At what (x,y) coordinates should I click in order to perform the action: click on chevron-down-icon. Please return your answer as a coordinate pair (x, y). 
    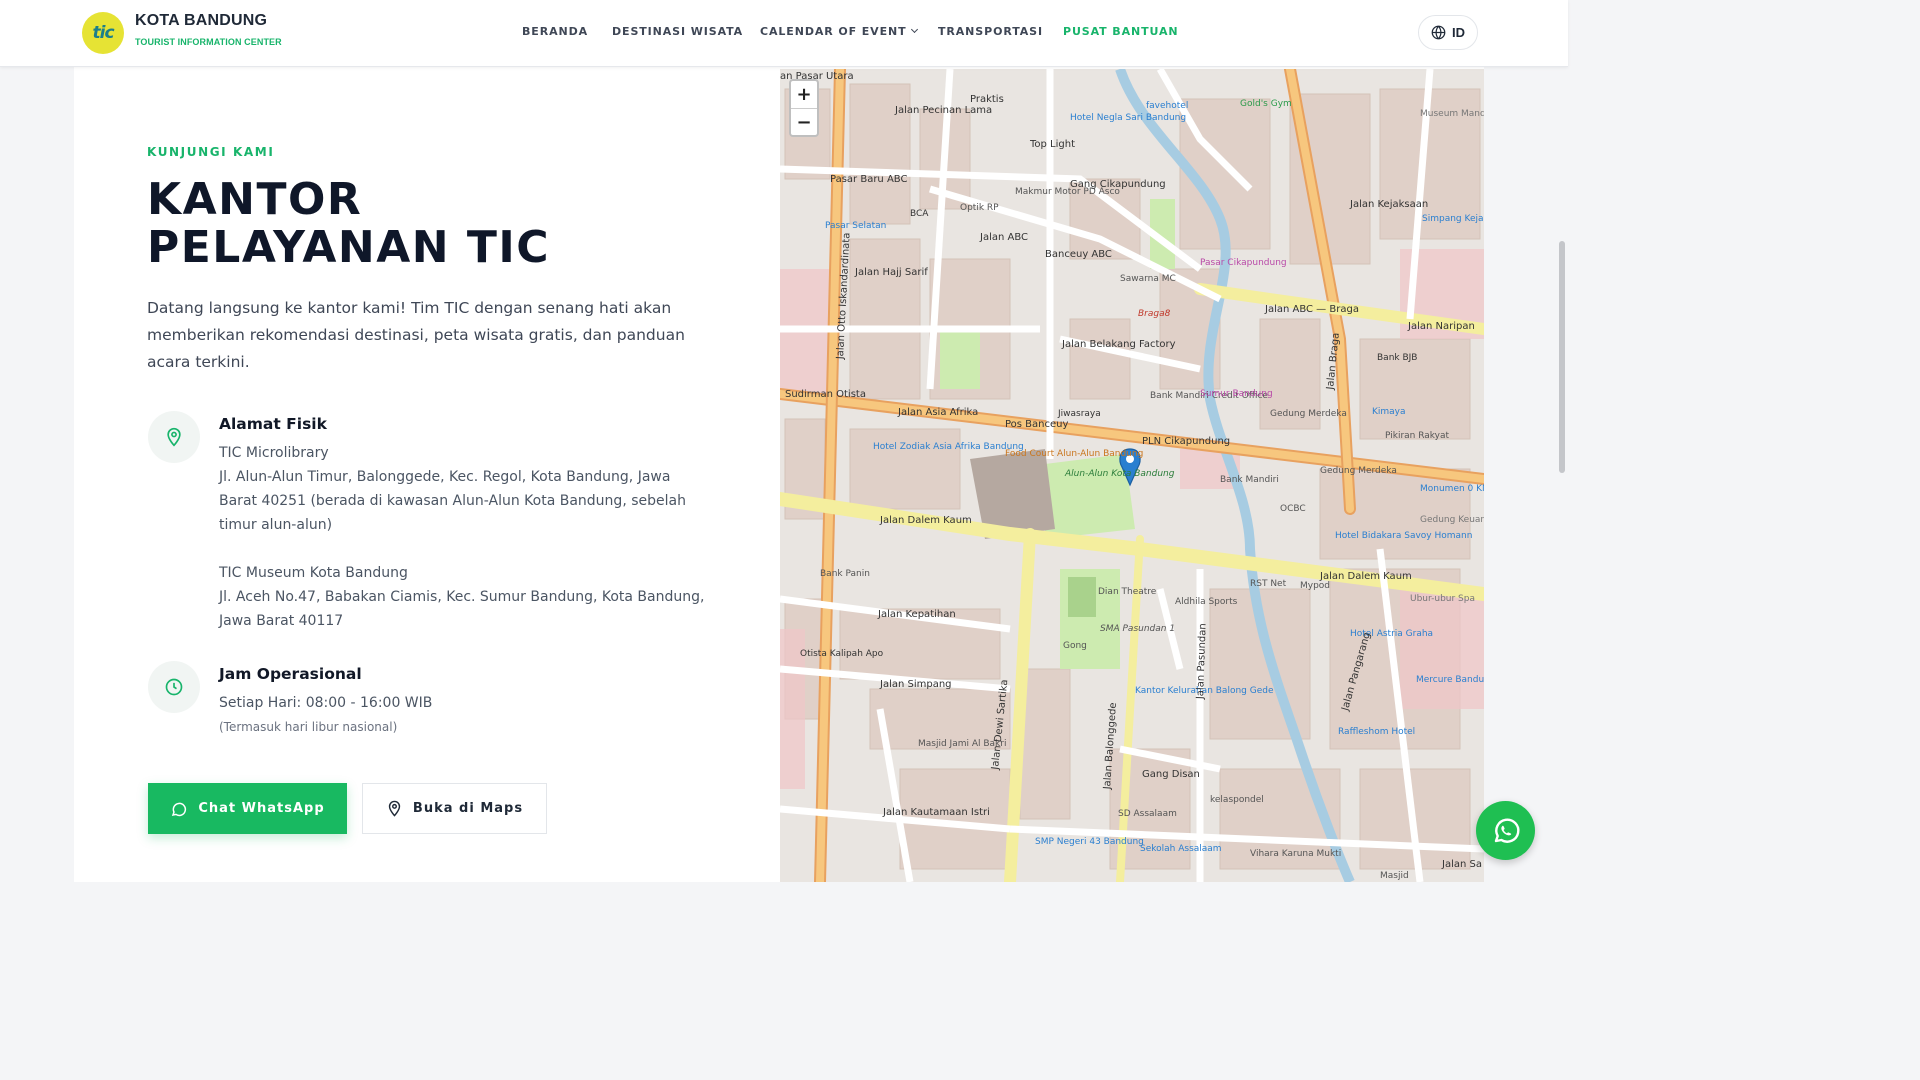
    Looking at the image, I should click on (914, 29).